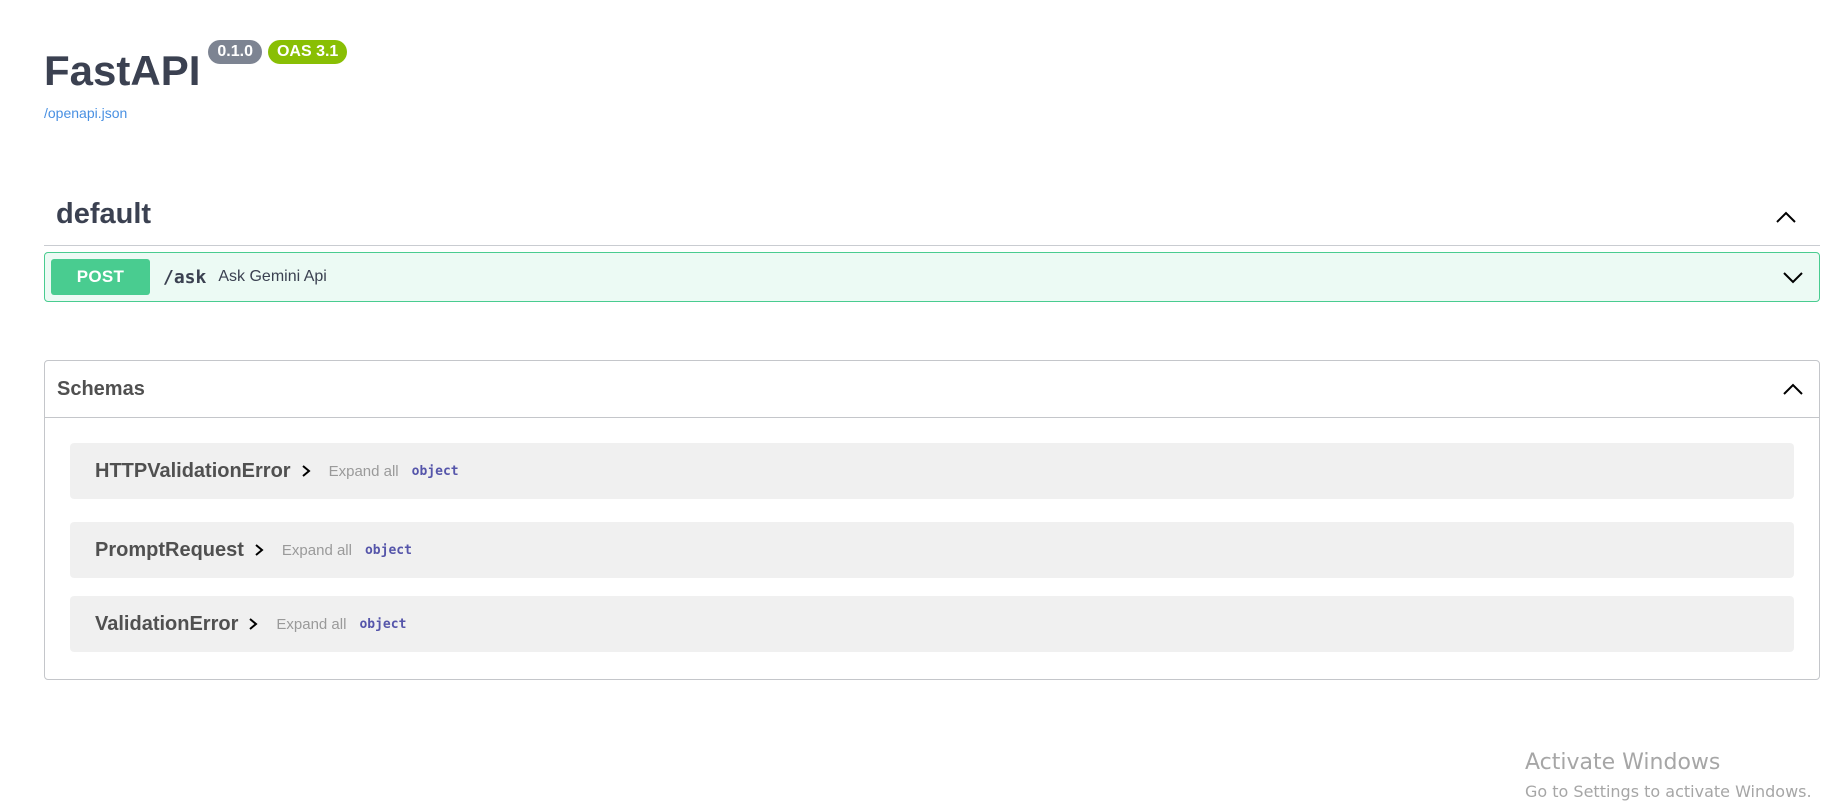  Describe the element at coordinates (122, 70) in the screenshot. I see `api-title: FastAPI` at that location.